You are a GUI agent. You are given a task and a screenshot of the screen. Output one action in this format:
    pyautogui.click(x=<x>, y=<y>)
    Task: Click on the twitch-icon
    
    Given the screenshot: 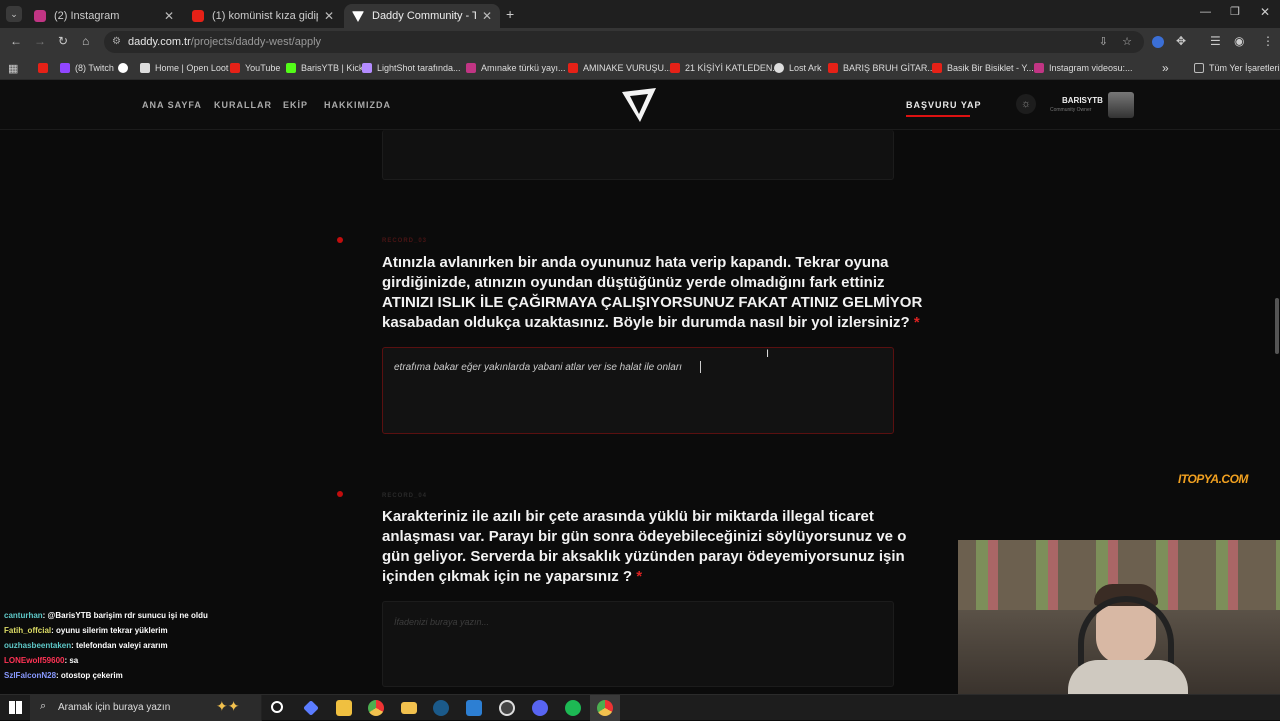 What is the action you would take?
    pyautogui.click(x=65, y=68)
    